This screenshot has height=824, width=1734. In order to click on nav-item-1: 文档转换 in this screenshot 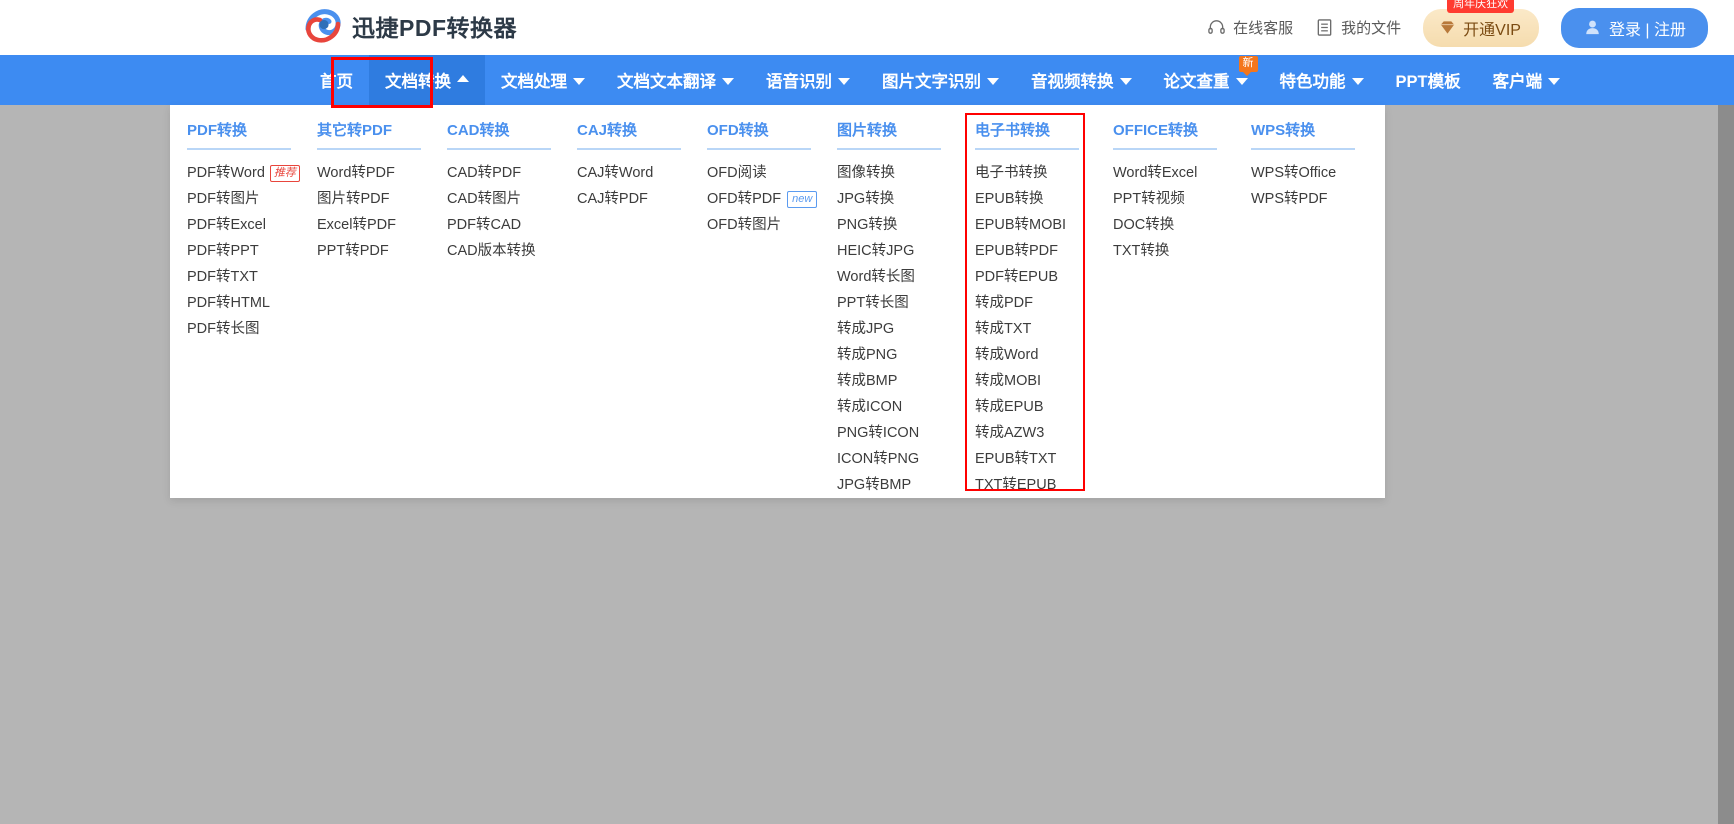, I will do `click(427, 80)`.